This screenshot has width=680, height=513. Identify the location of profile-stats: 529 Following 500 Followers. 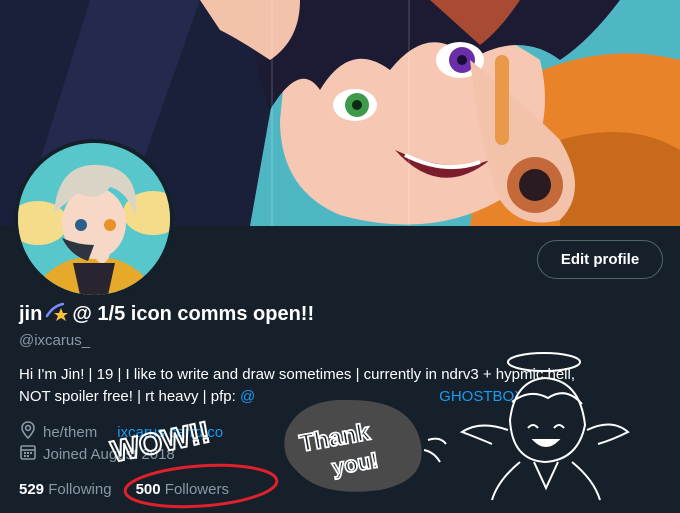
(124, 489).